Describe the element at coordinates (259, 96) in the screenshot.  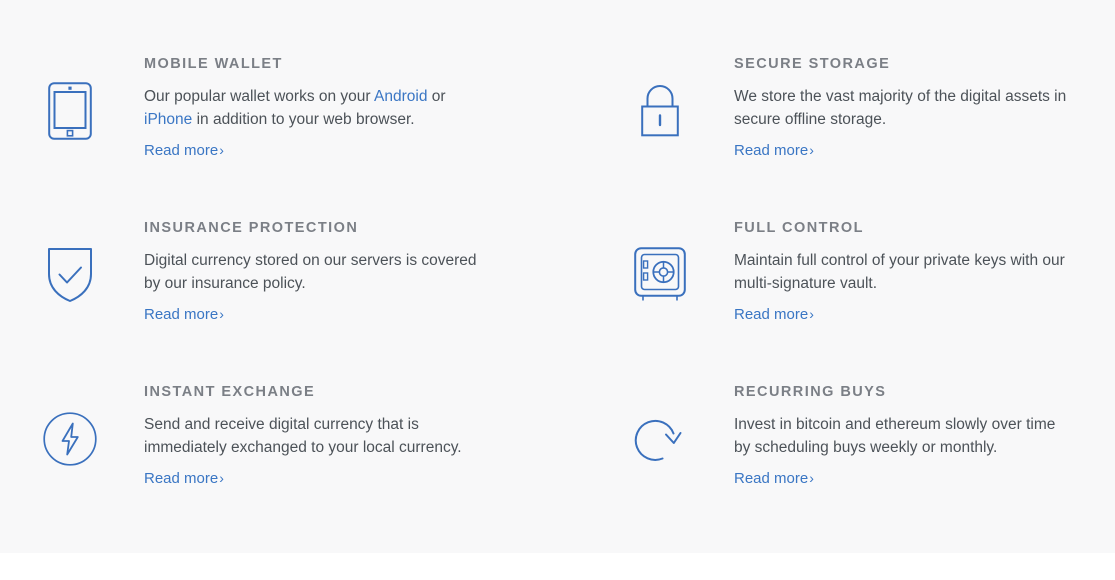
I see `desc-text-part-1: Our popular wallet works on your` at that location.